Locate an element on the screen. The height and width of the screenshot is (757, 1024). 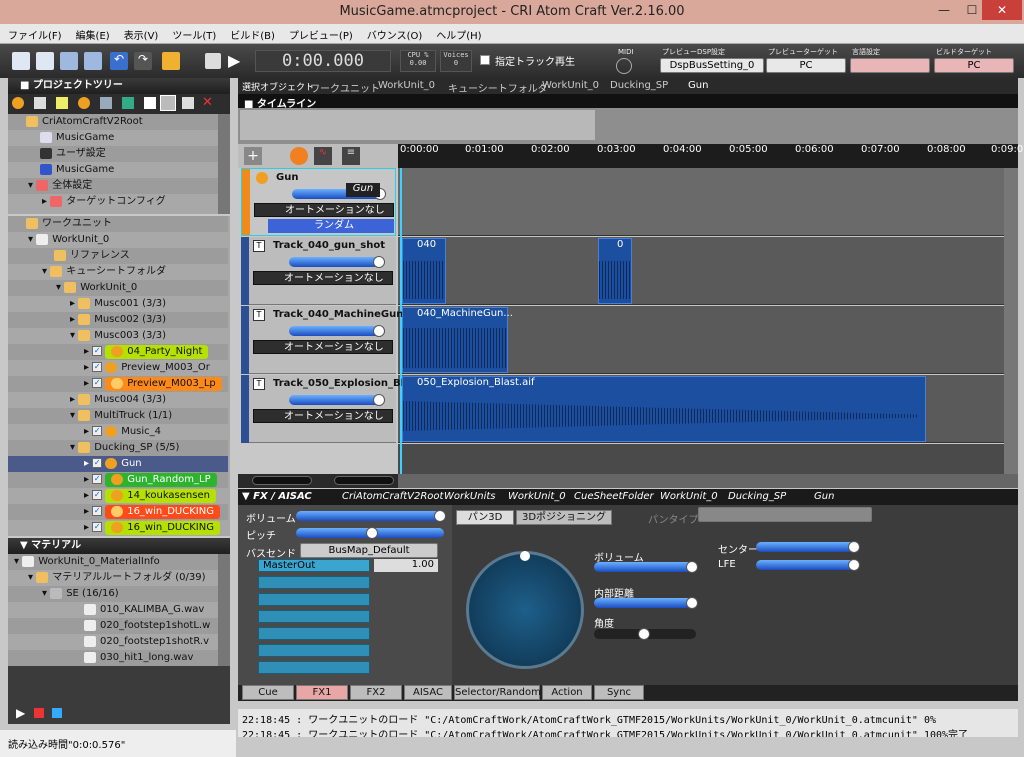
pin-icon is located at coordinates (168, 103).